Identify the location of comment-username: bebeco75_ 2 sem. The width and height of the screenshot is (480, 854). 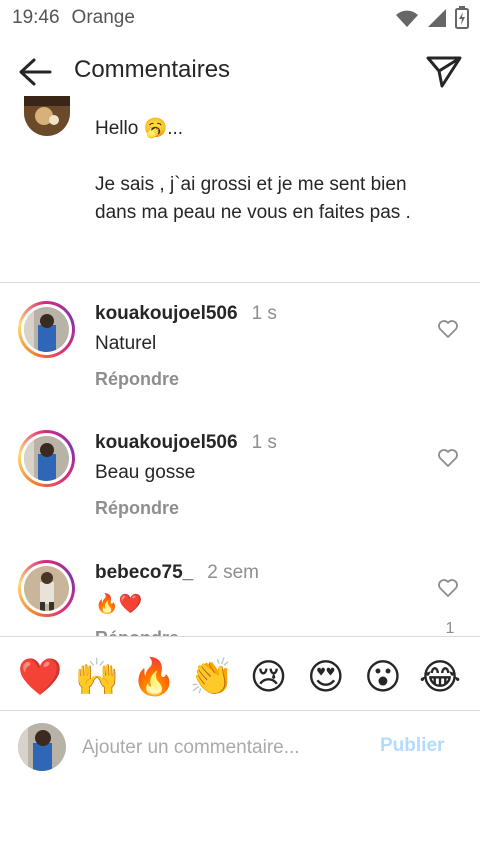
(177, 573).